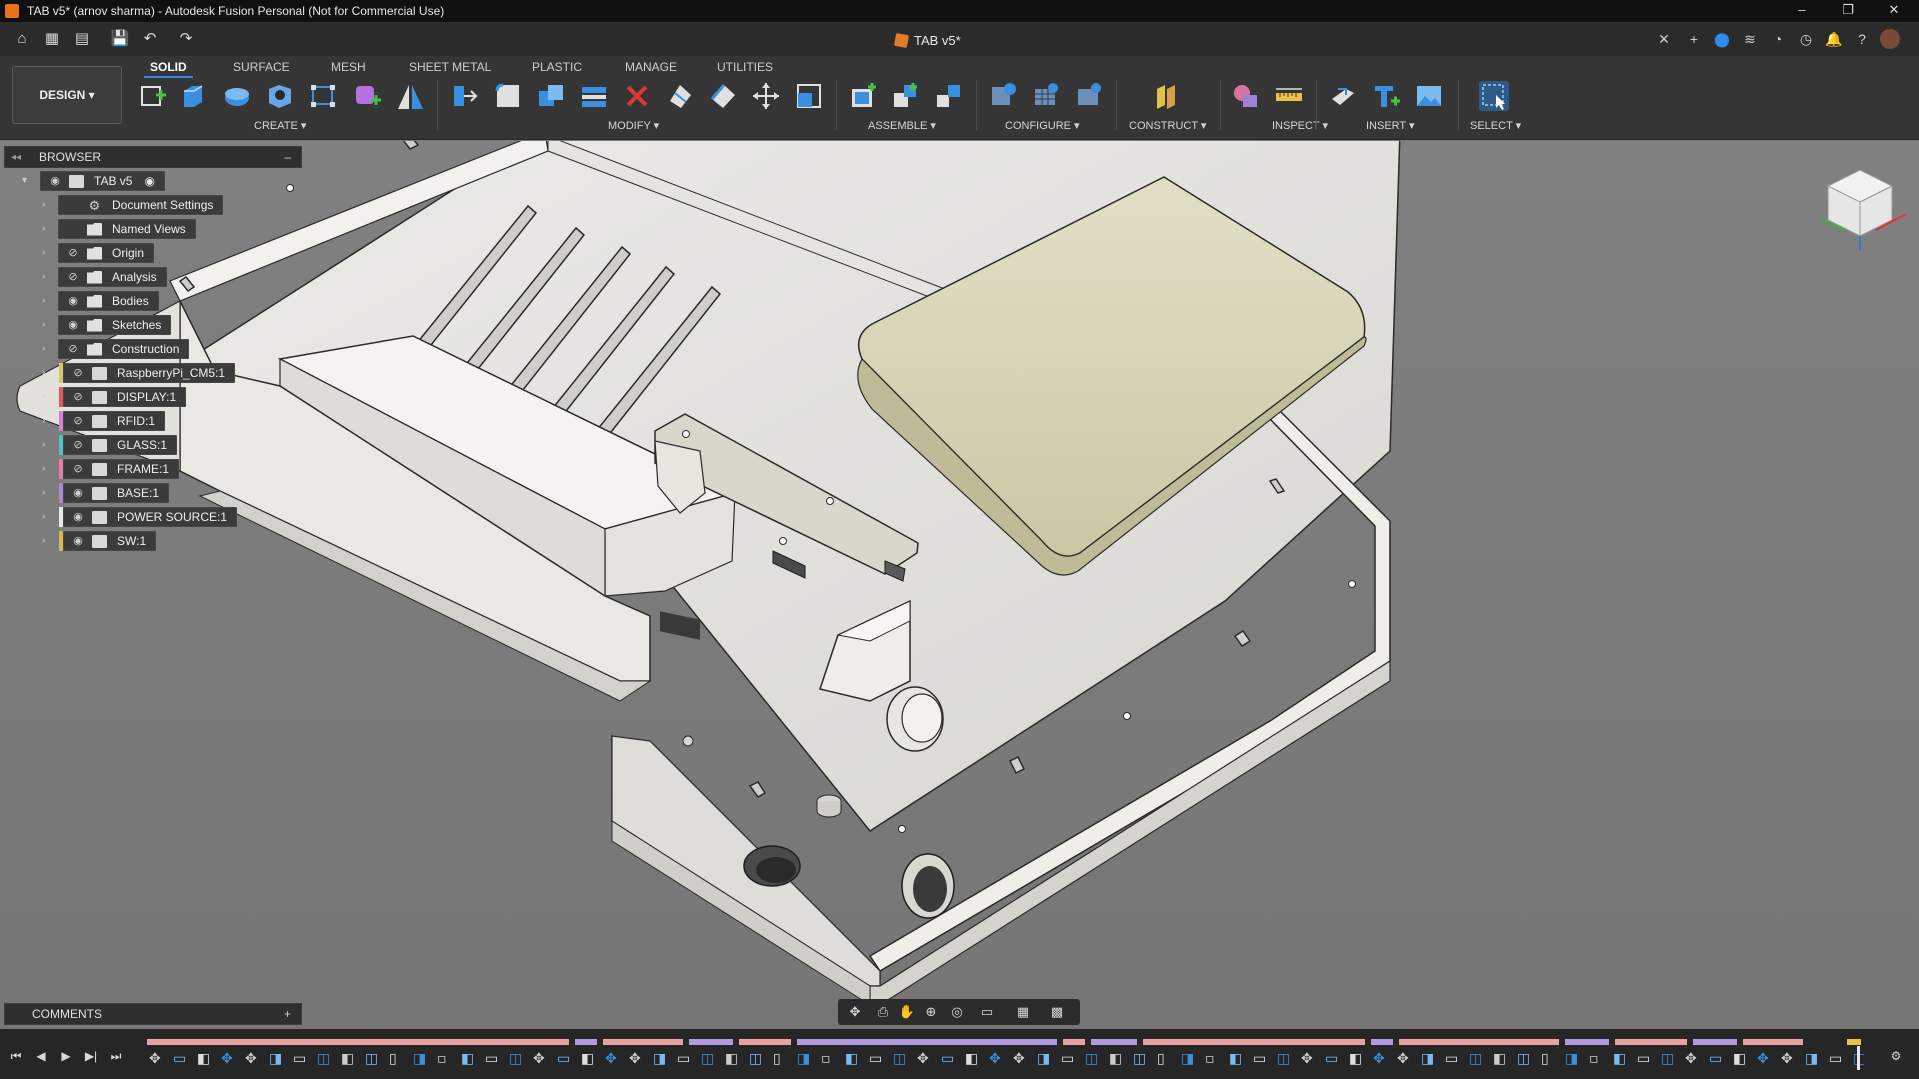 Image resolution: width=1919 pixels, height=1079 pixels. What do you see at coordinates (949, 96) in the screenshot?
I see `as-built-joint-icon` at bounding box center [949, 96].